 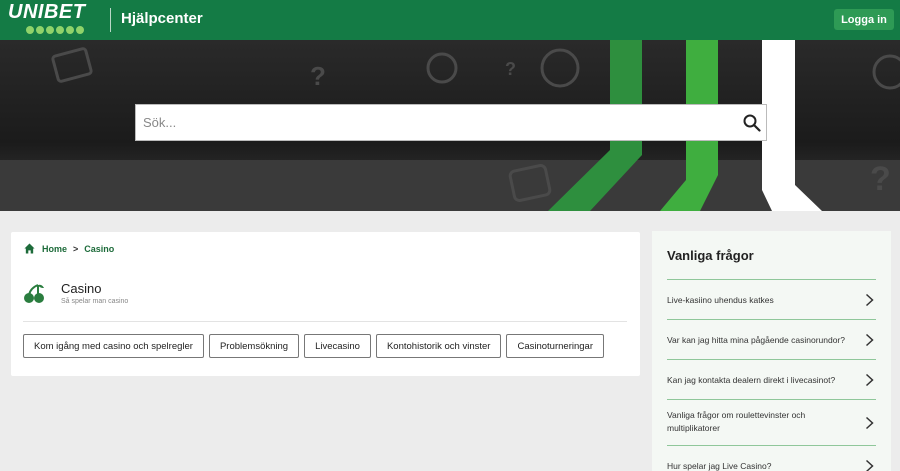 I want to click on header-divider, so click(x=110, y=20).